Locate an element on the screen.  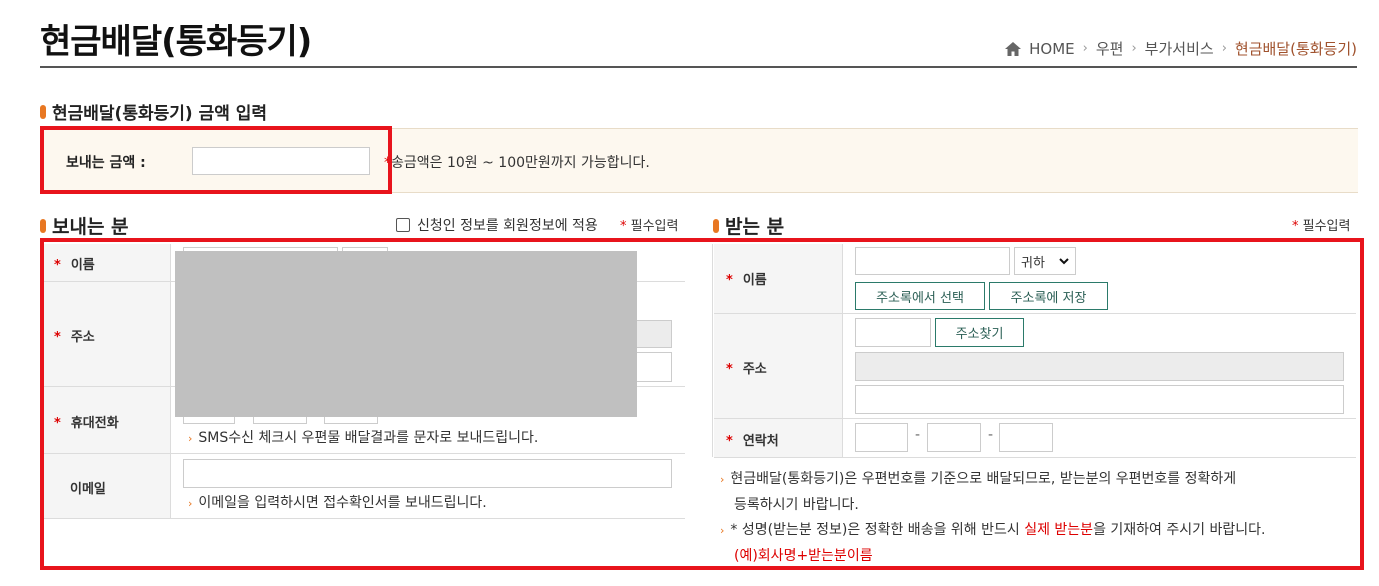
sender-email-input is located at coordinates (427, 473).